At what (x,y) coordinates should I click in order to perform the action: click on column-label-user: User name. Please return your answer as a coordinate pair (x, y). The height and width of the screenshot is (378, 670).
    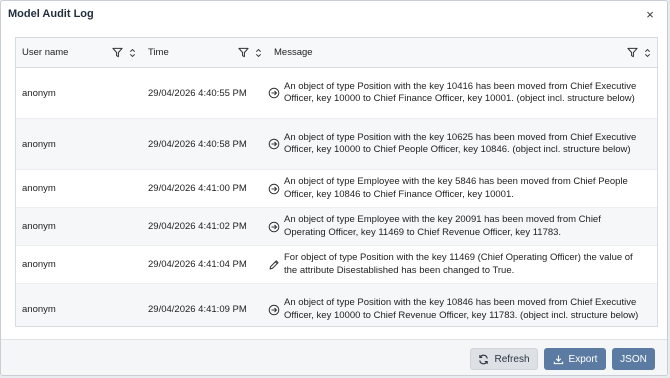
    Looking at the image, I should click on (45, 52).